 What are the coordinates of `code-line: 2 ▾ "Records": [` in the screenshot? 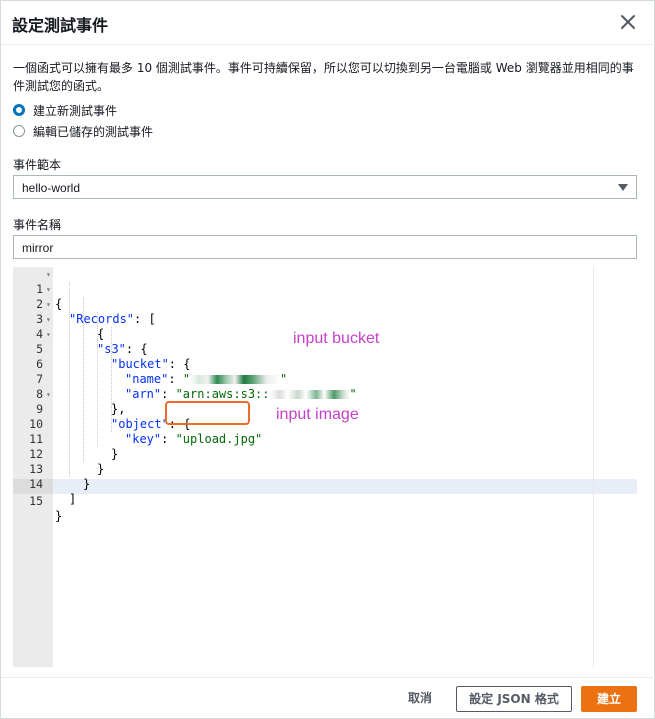 It's located at (325, 304).